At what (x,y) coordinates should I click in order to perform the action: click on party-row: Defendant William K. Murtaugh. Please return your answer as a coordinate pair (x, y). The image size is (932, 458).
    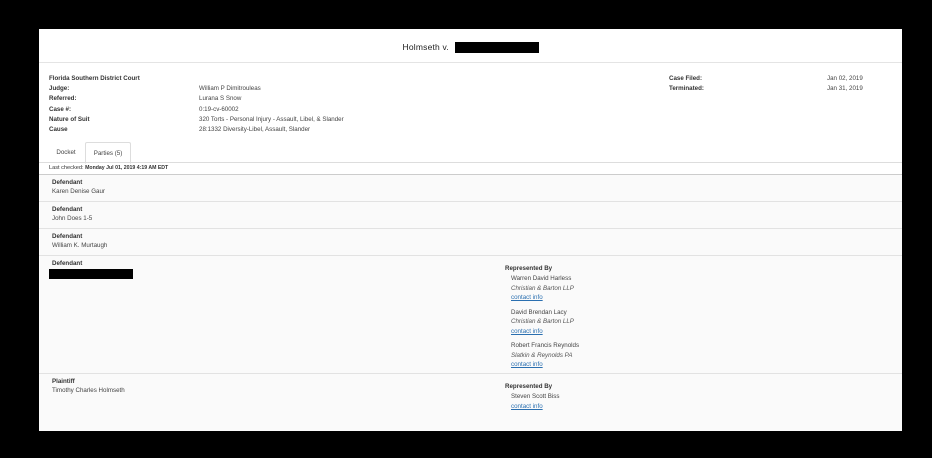
    Looking at the image, I should click on (470, 242).